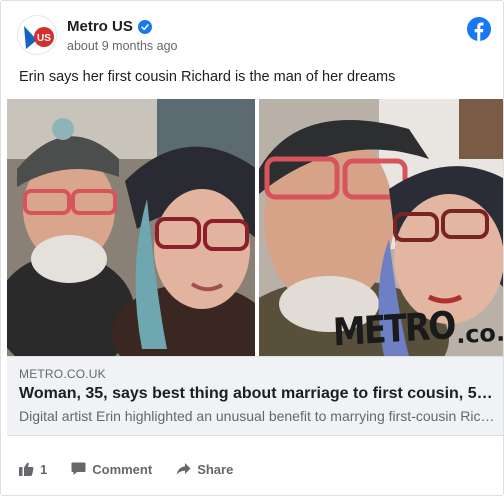  What do you see at coordinates (44, 469) in the screenshot?
I see `like-count: 1` at bounding box center [44, 469].